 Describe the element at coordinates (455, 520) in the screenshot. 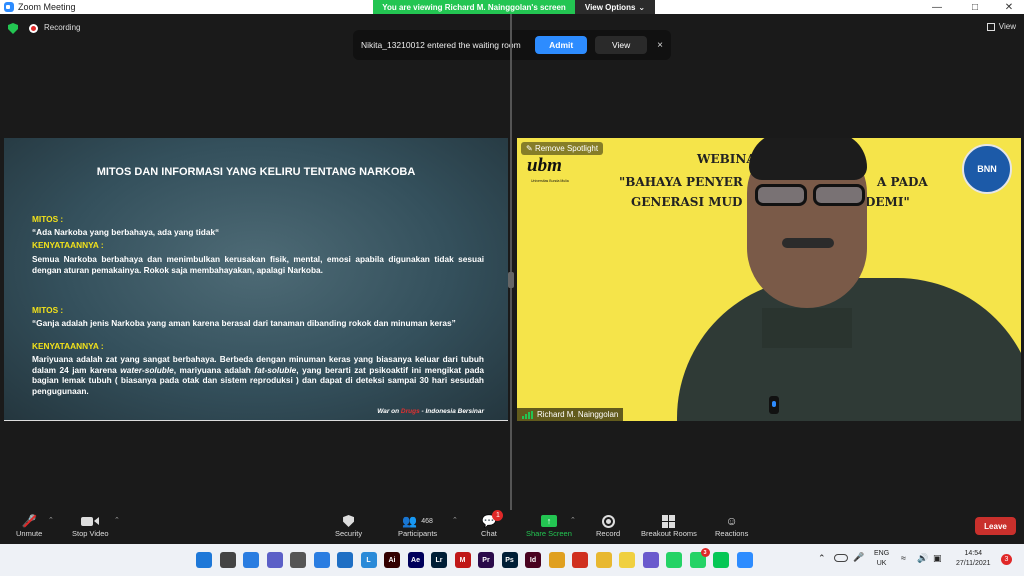

I see `participants-options-caret: ⌃` at that location.